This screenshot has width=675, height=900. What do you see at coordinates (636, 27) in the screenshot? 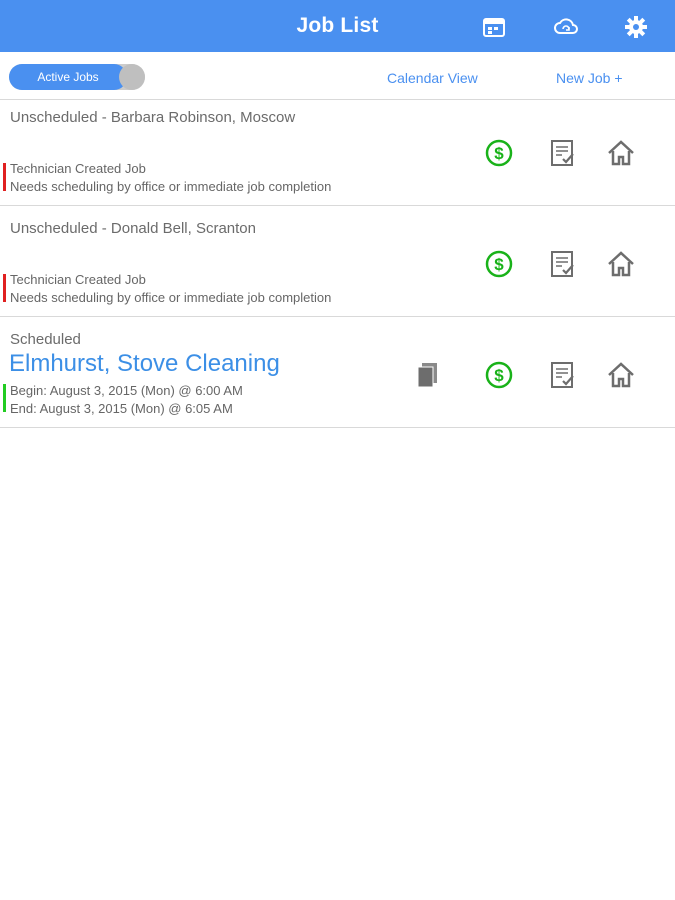
I see `gear-icon` at bounding box center [636, 27].